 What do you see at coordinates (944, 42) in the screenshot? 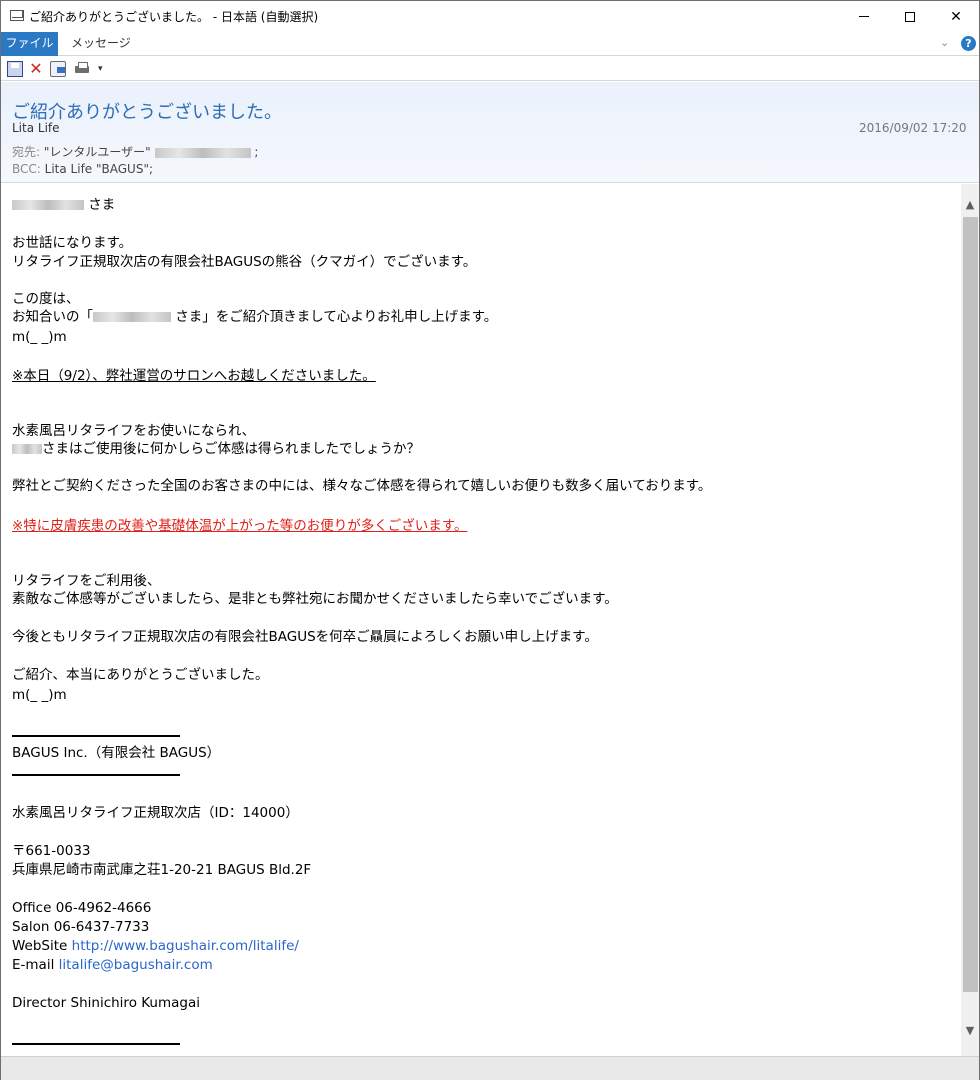
I see `ribbon-collapse-icon: ⌄` at bounding box center [944, 42].